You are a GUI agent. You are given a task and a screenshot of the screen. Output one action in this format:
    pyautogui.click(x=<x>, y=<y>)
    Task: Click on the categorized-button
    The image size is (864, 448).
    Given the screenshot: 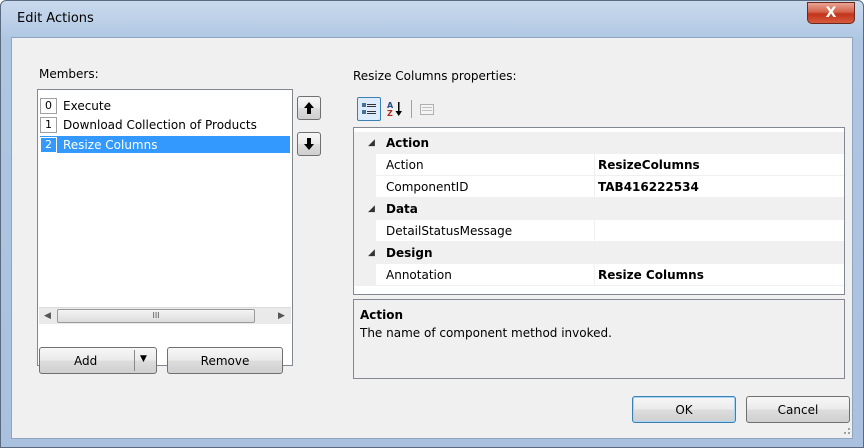 What is the action you would take?
    pyautogui.click(x=369, y=109)
    